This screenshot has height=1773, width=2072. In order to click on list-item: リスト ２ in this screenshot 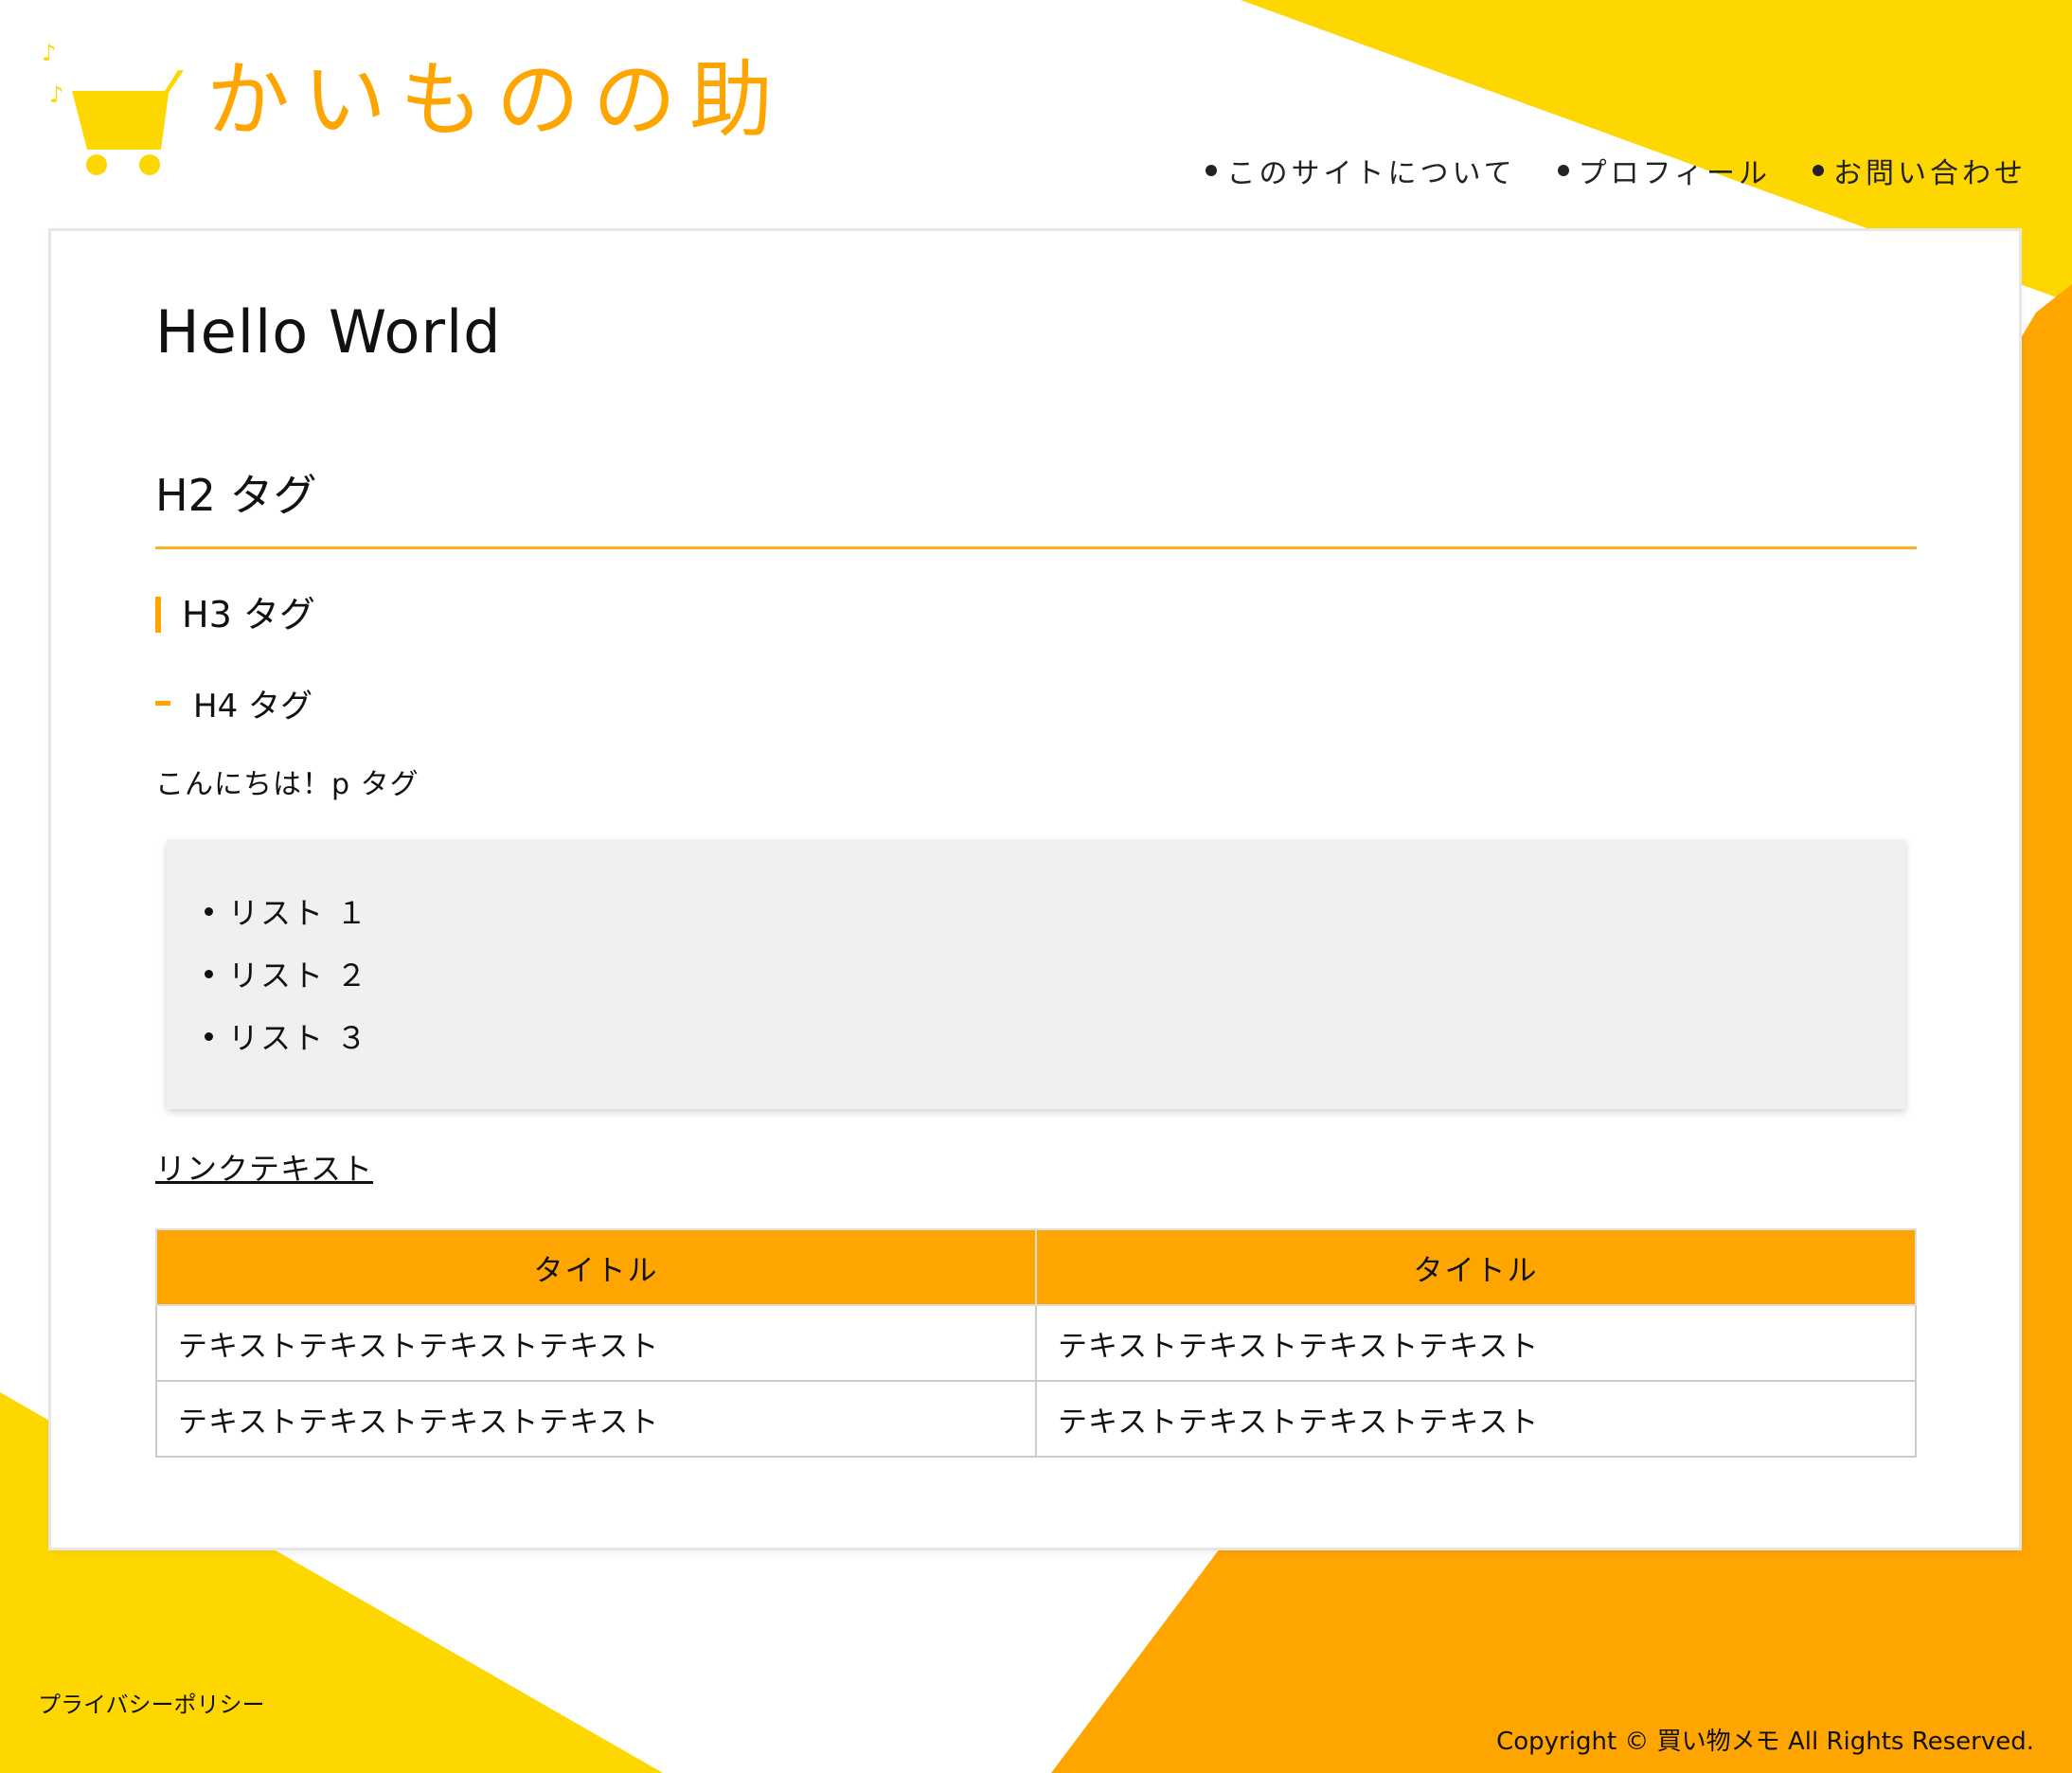, I will do `click(1055, 973)`.